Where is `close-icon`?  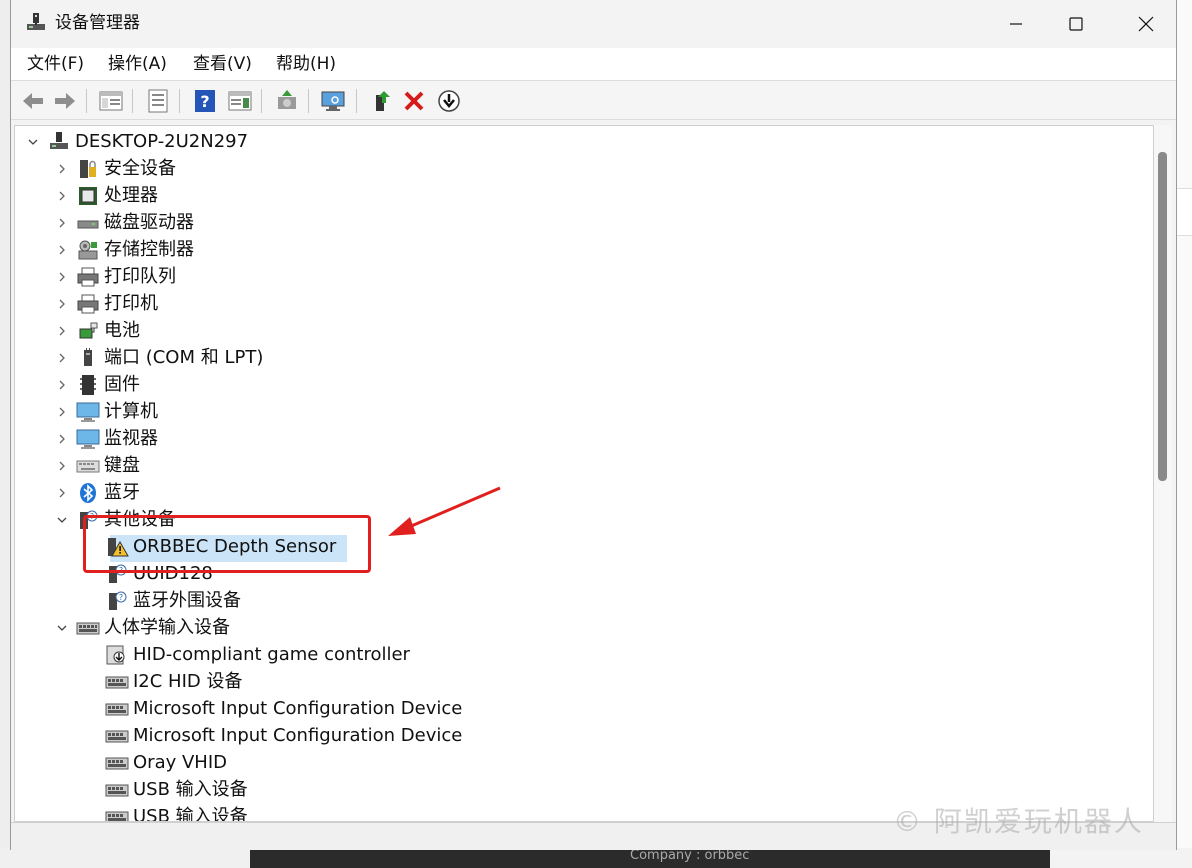
close-icon is located at coordinates (1146, 24).